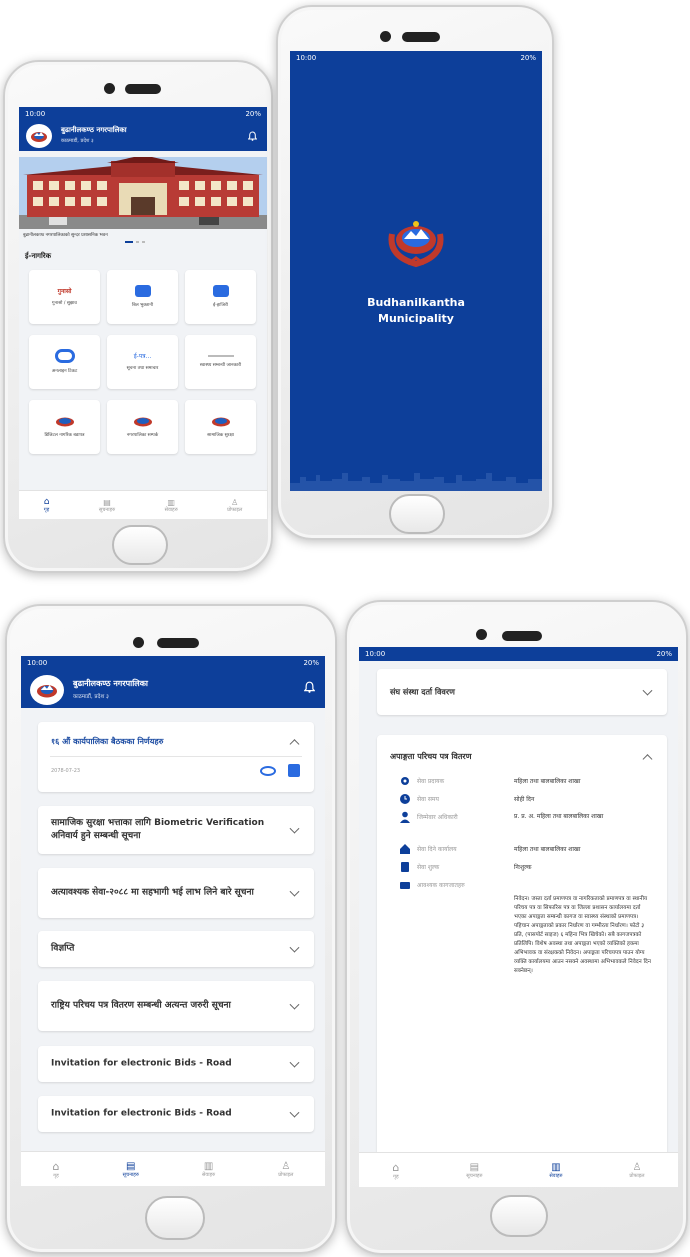 The image size is (690, 1257). I want to click on service-tile-ticket: अनलाइन टिकट, so click(64, 362).